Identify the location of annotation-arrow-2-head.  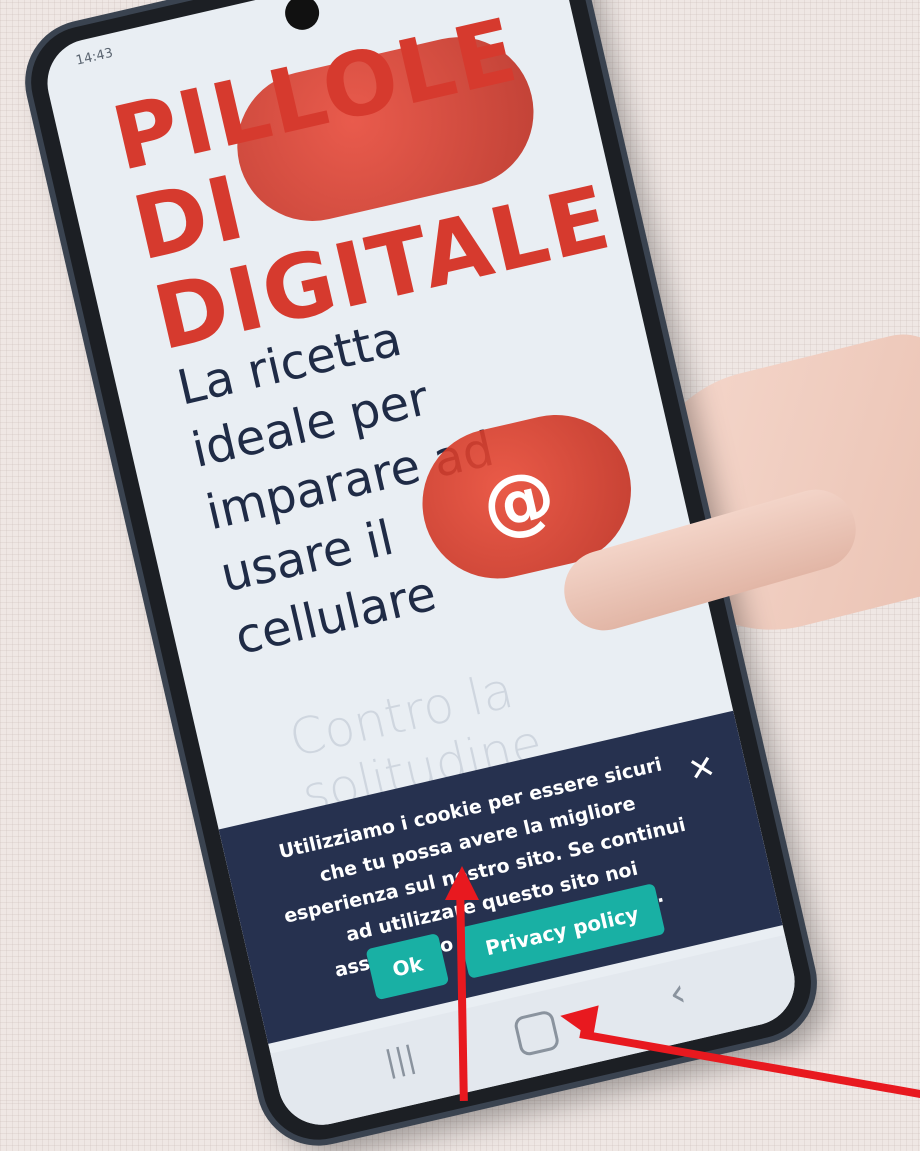
(578, 1019).